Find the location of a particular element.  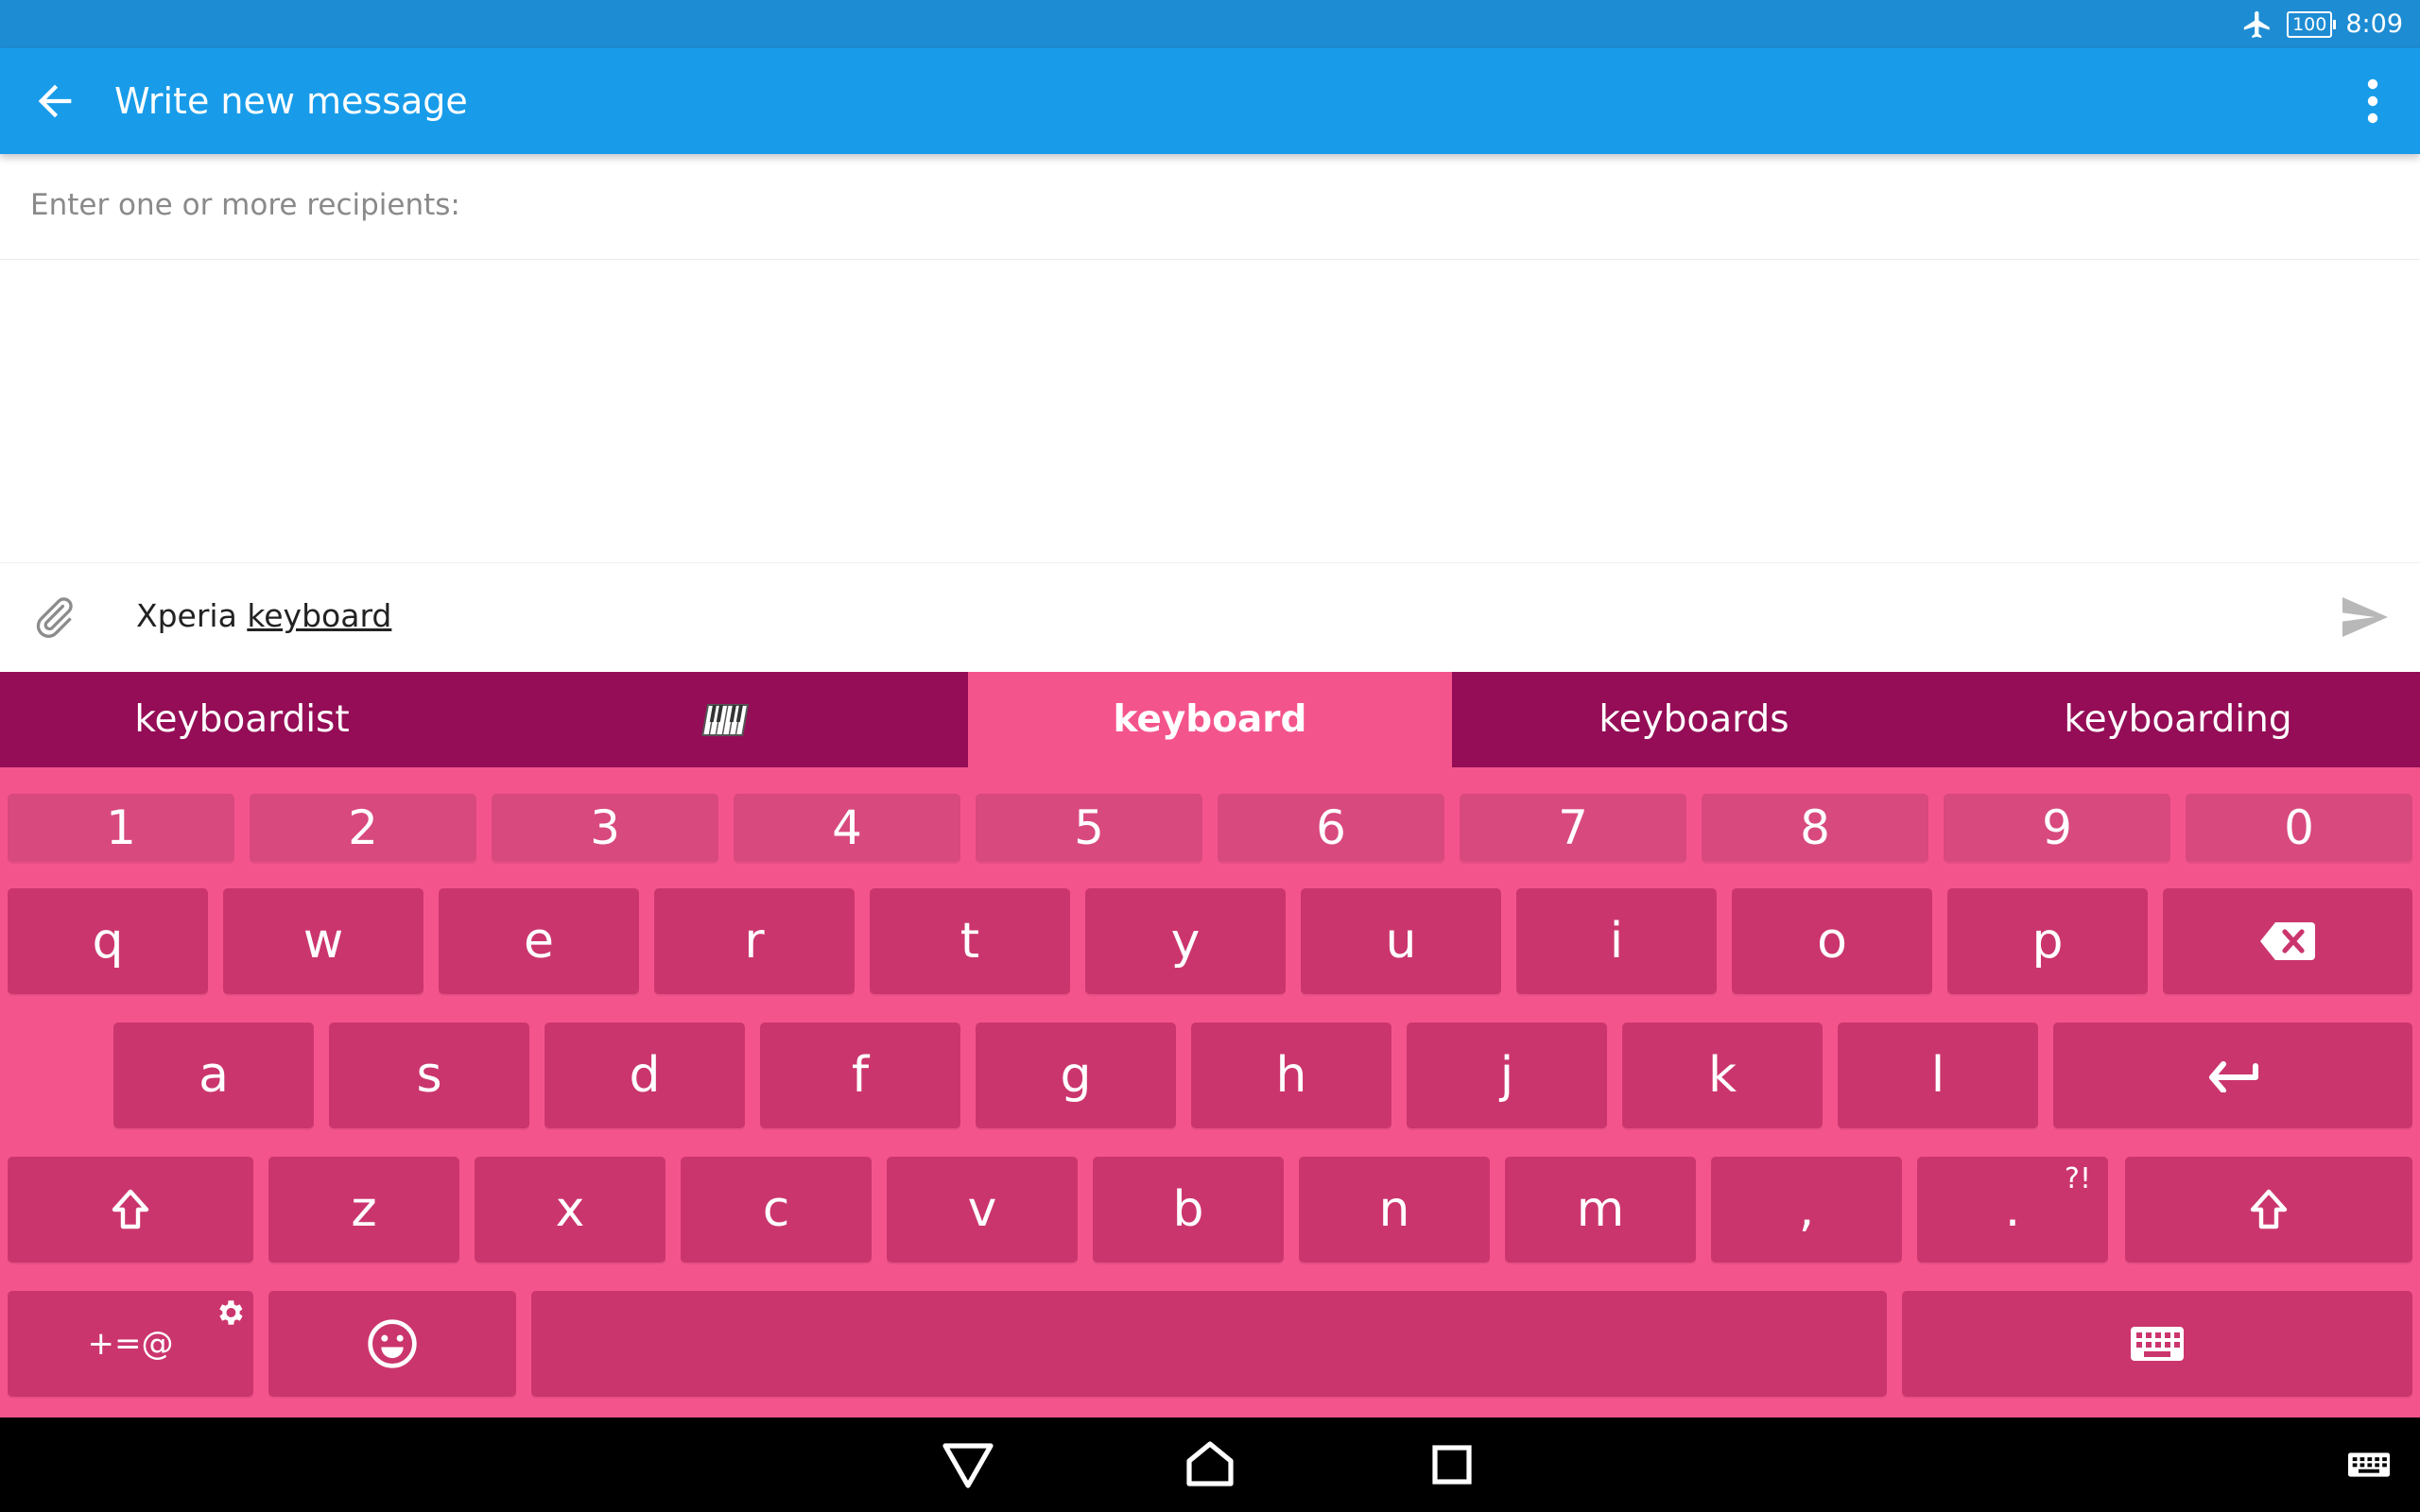

key-6: 6 is located at coordinates (1331, 828).